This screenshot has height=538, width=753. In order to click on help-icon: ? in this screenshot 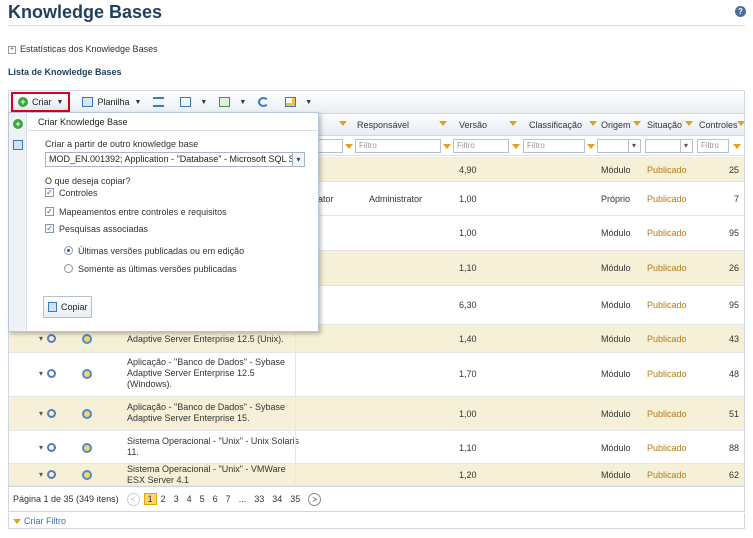, I will do `click(740, 11)`.